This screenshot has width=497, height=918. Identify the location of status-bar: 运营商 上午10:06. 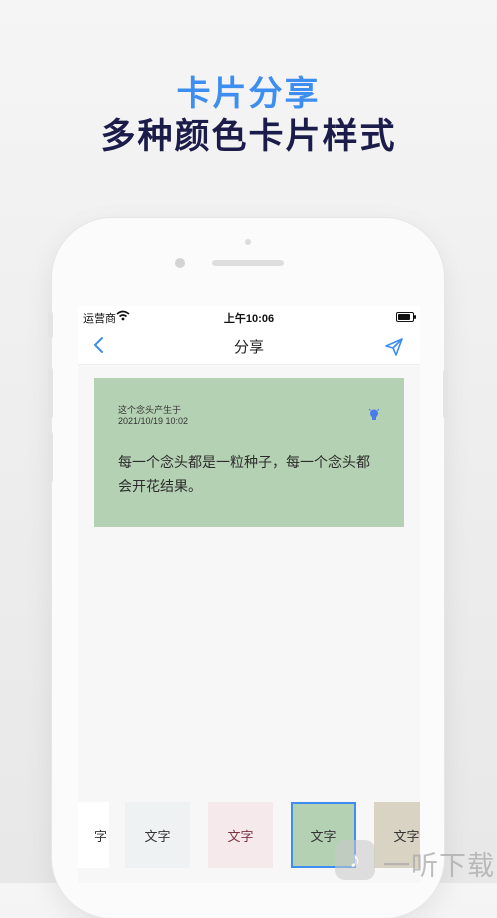
(249, 317).